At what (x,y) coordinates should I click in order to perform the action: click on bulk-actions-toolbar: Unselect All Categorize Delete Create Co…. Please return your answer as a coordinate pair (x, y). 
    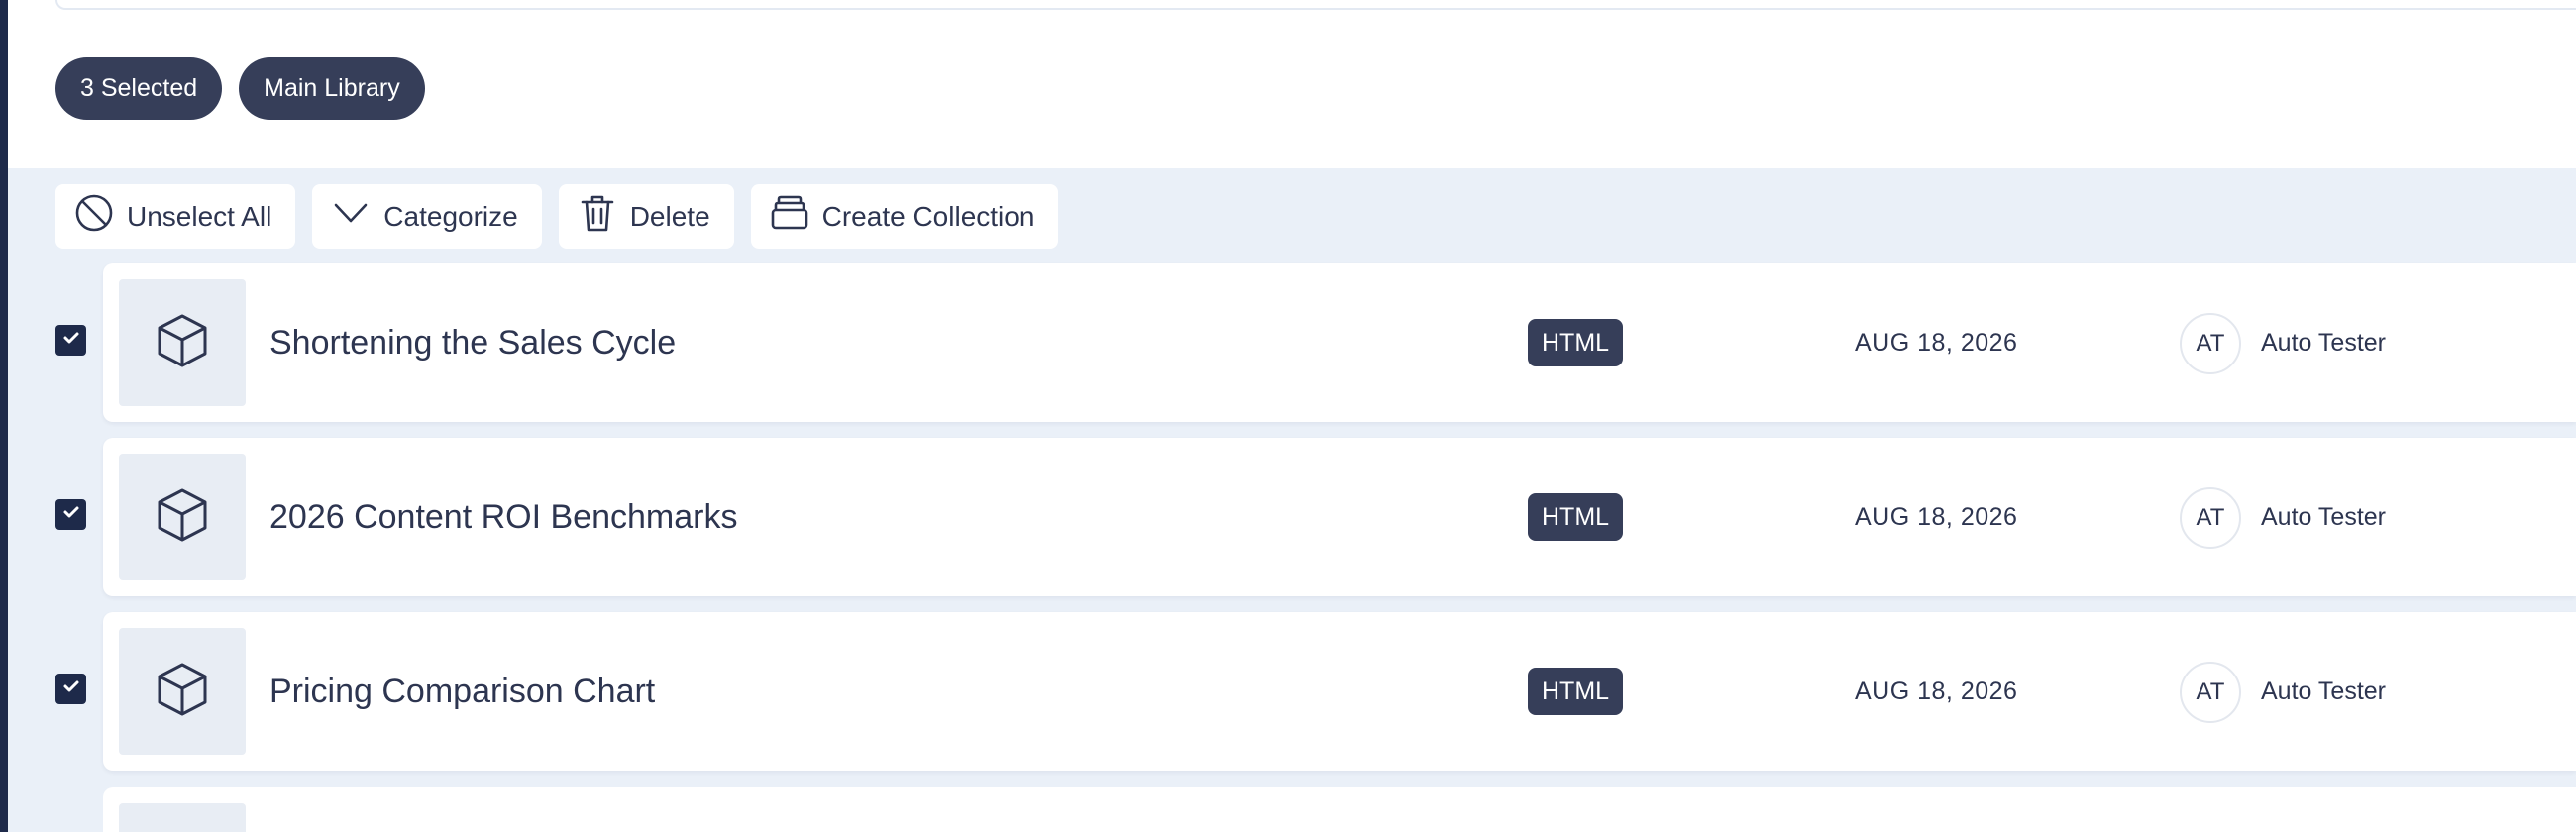
    Looking at the image, I should click on (557, 216).